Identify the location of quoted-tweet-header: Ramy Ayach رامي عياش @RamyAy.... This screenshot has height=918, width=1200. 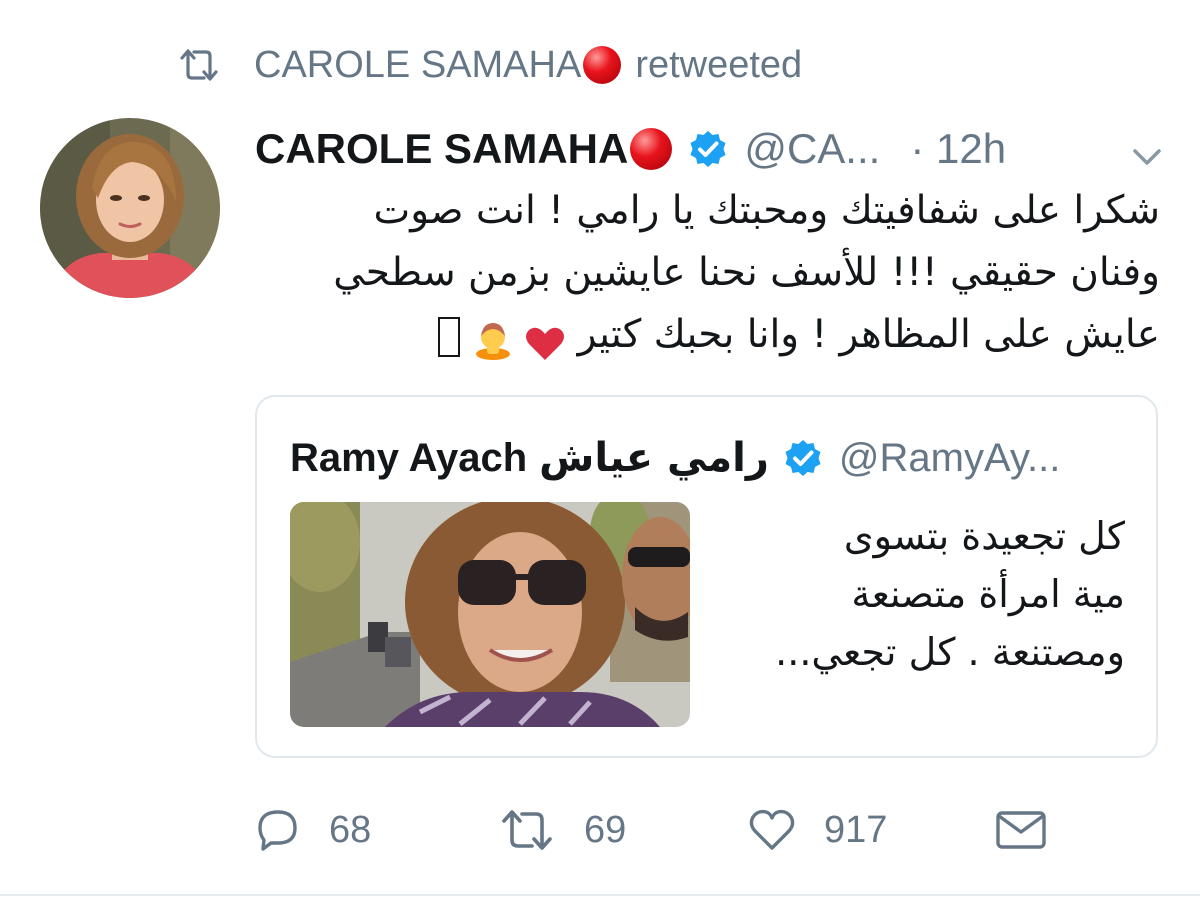
(675, 458).